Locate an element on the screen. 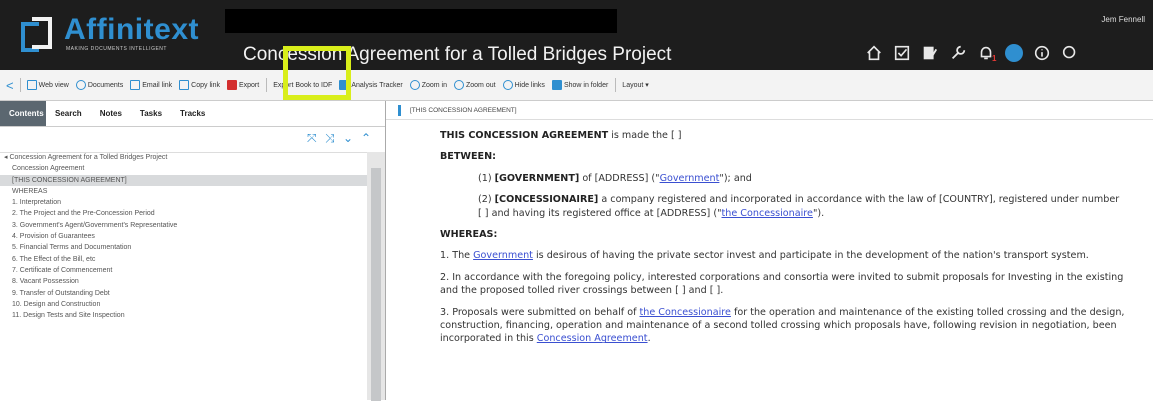  back-arrow-icon: < is located at coordinates (10, 85).